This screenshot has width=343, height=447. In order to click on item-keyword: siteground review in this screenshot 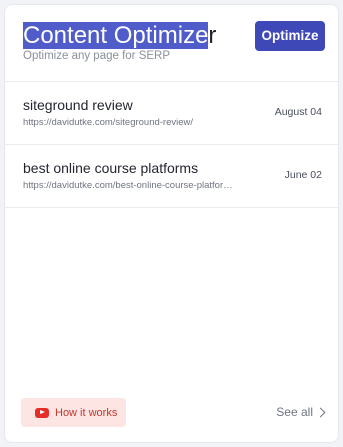, I will do `click(78, 105)`.